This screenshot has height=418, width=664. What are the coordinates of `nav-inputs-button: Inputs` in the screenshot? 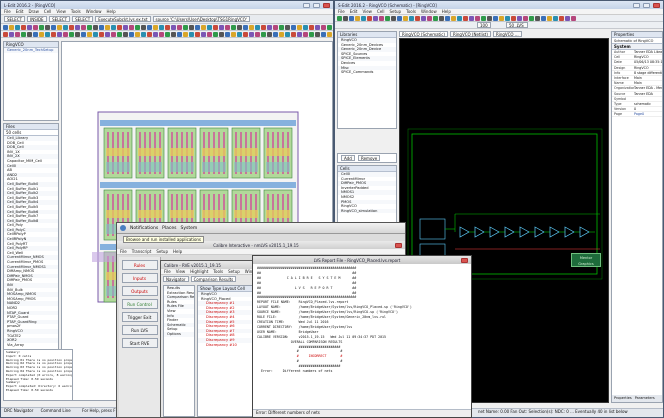 It's located at (139, 278).